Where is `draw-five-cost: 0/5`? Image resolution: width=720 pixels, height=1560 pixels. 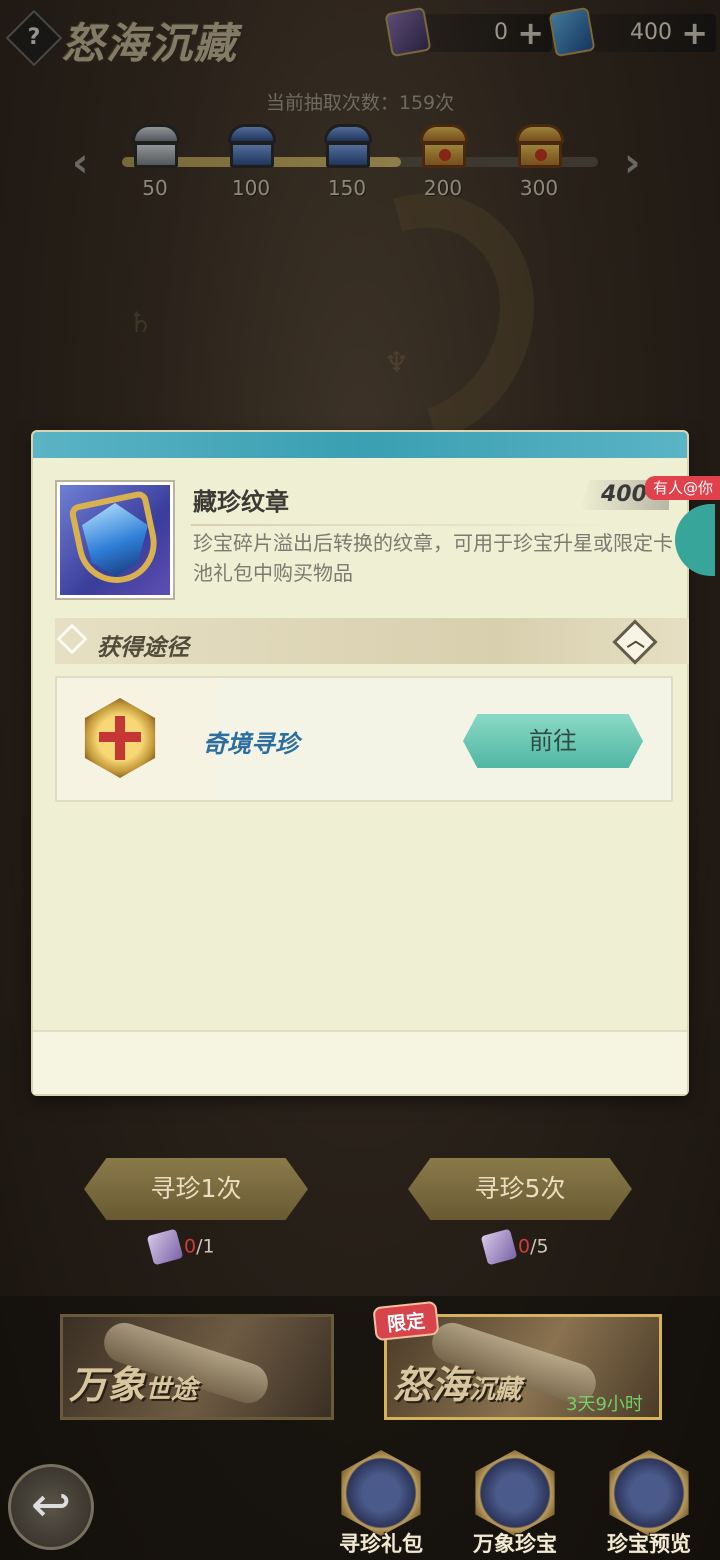 draw-five-cost: 0/5 is located at coordinates (514, 1247).